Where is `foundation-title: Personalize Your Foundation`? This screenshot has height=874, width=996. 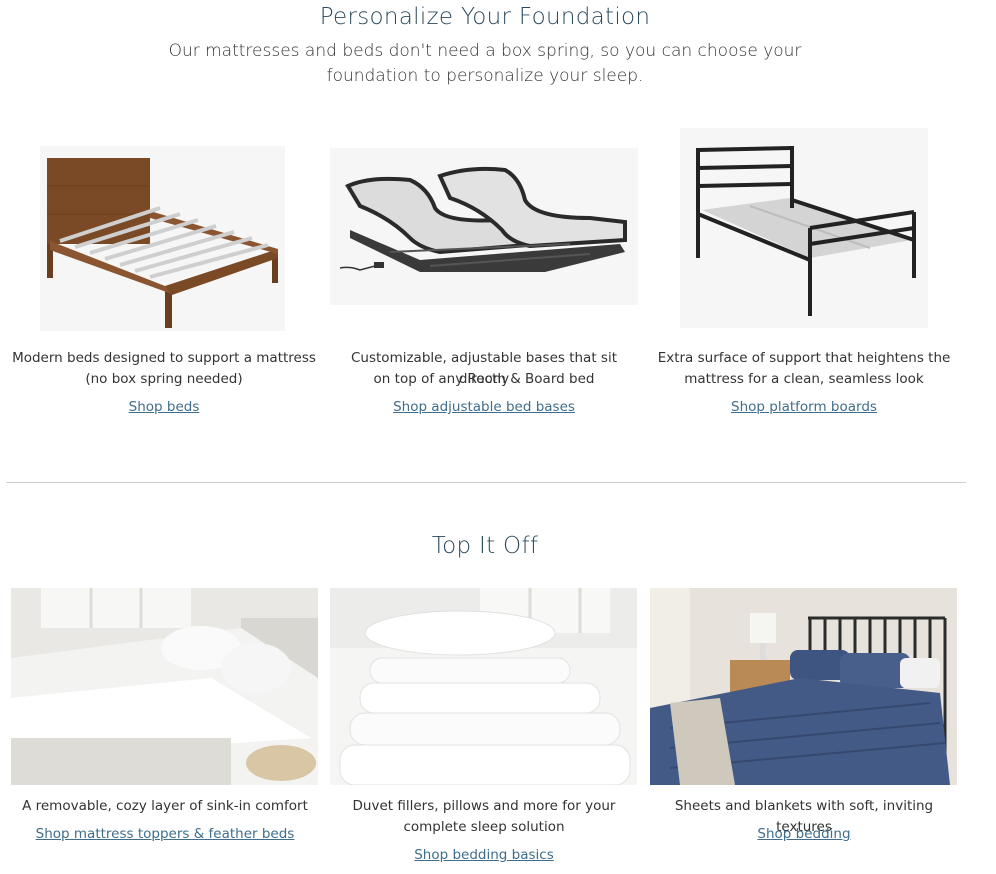 foundation-title: Personalize Your Foundation is located at coordinates (485, 17).